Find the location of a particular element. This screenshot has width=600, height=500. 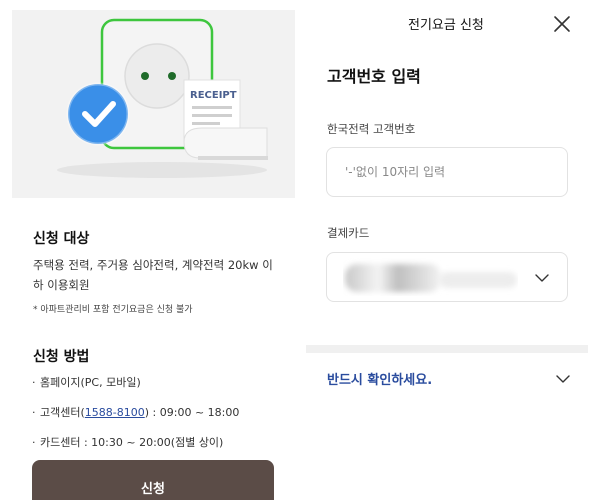

customer-number-label: 한국전력 고객번호 is located at coordinates (371, 129).